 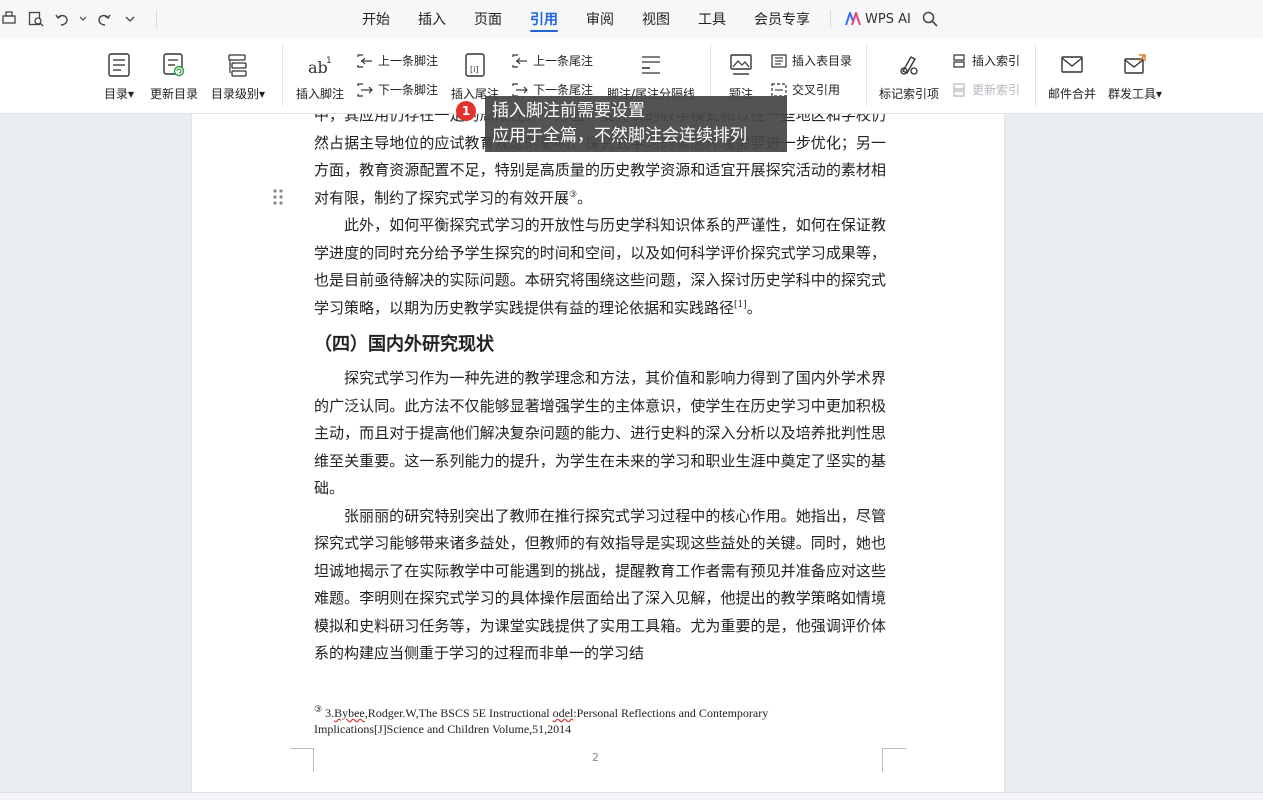 What do you see at coordinates (320, 94) in the screenshot?
I see `insert-footnote-label: 插入脚注` at bounding box center [320, 94].